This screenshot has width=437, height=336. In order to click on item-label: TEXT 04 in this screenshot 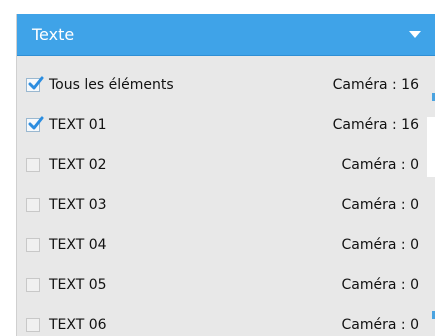, I will do `click(78, 245)`.